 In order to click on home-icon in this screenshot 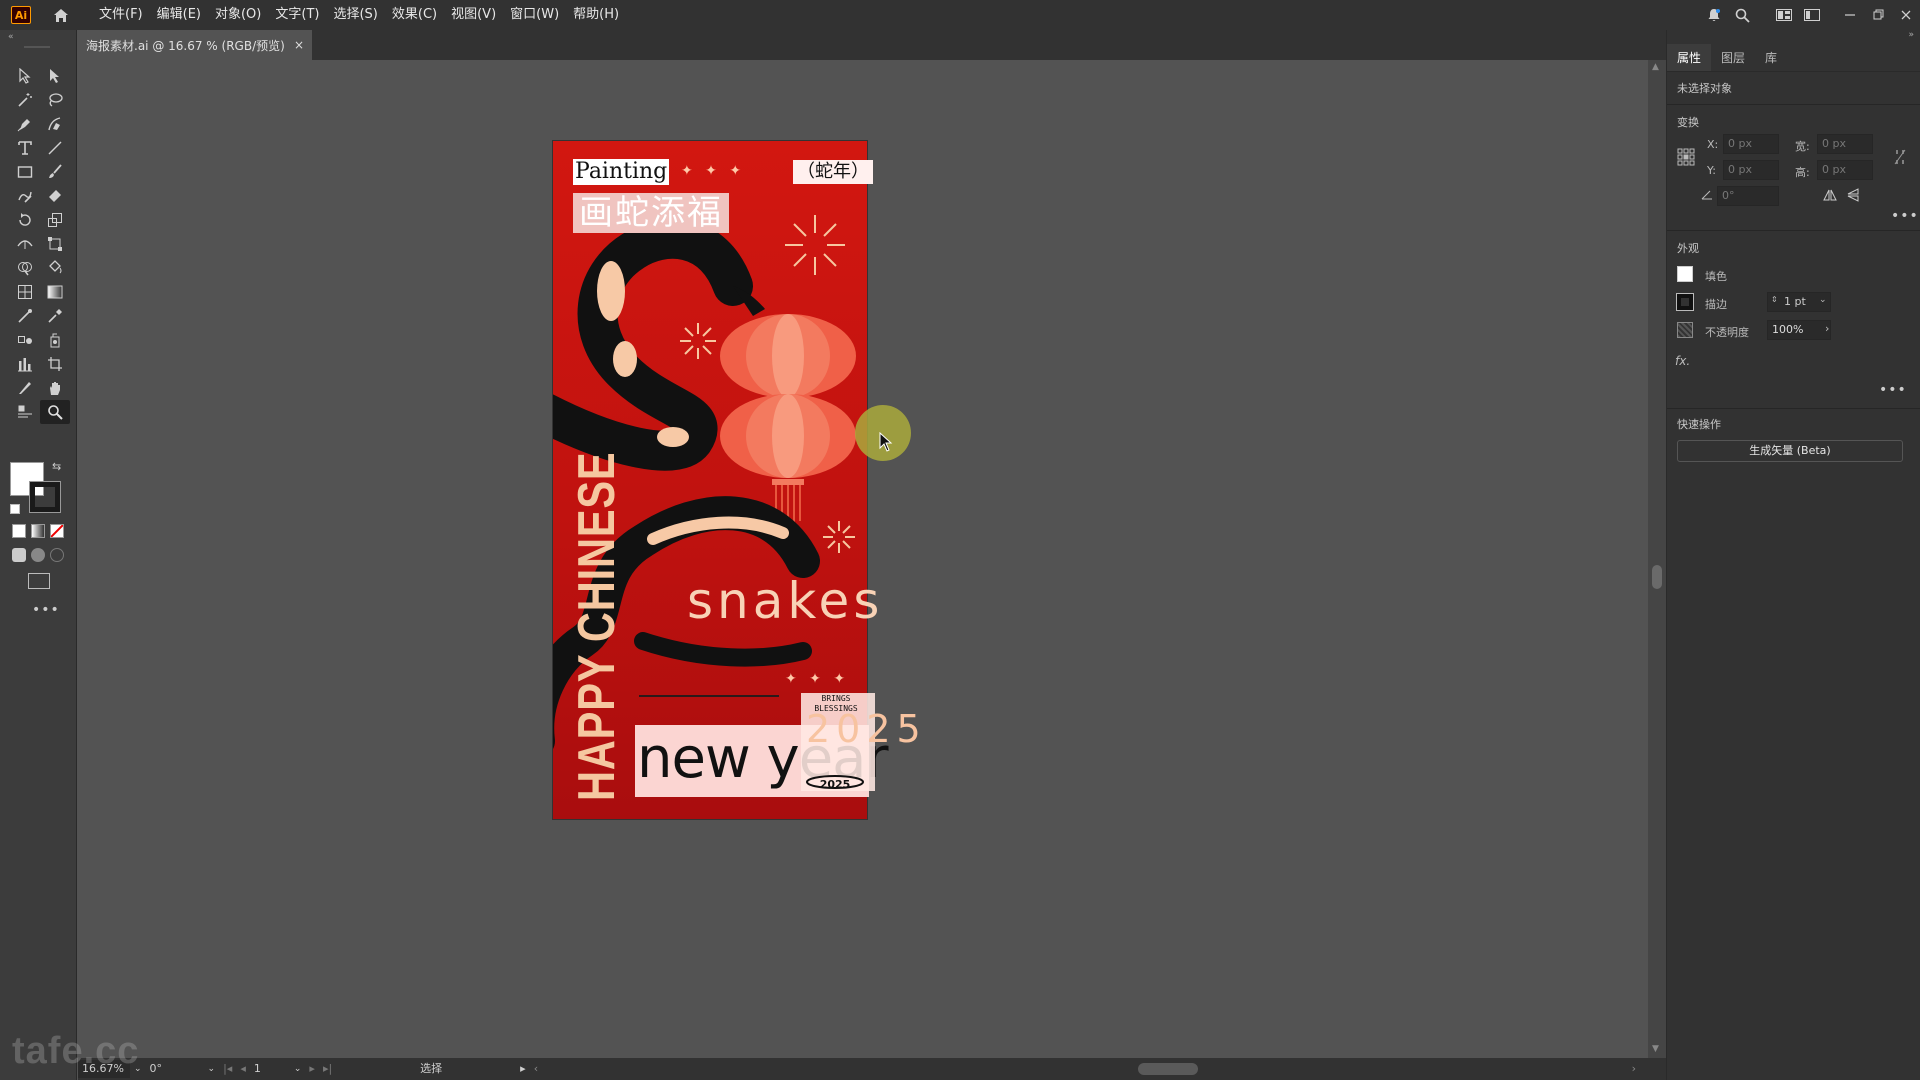, I will do `click(61, 15)`.